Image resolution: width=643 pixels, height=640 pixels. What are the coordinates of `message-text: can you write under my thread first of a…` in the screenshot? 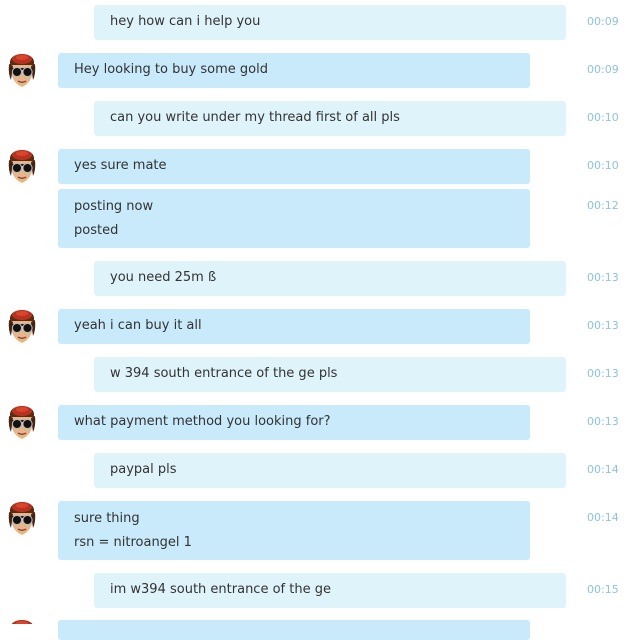 It's located at (255, 117).